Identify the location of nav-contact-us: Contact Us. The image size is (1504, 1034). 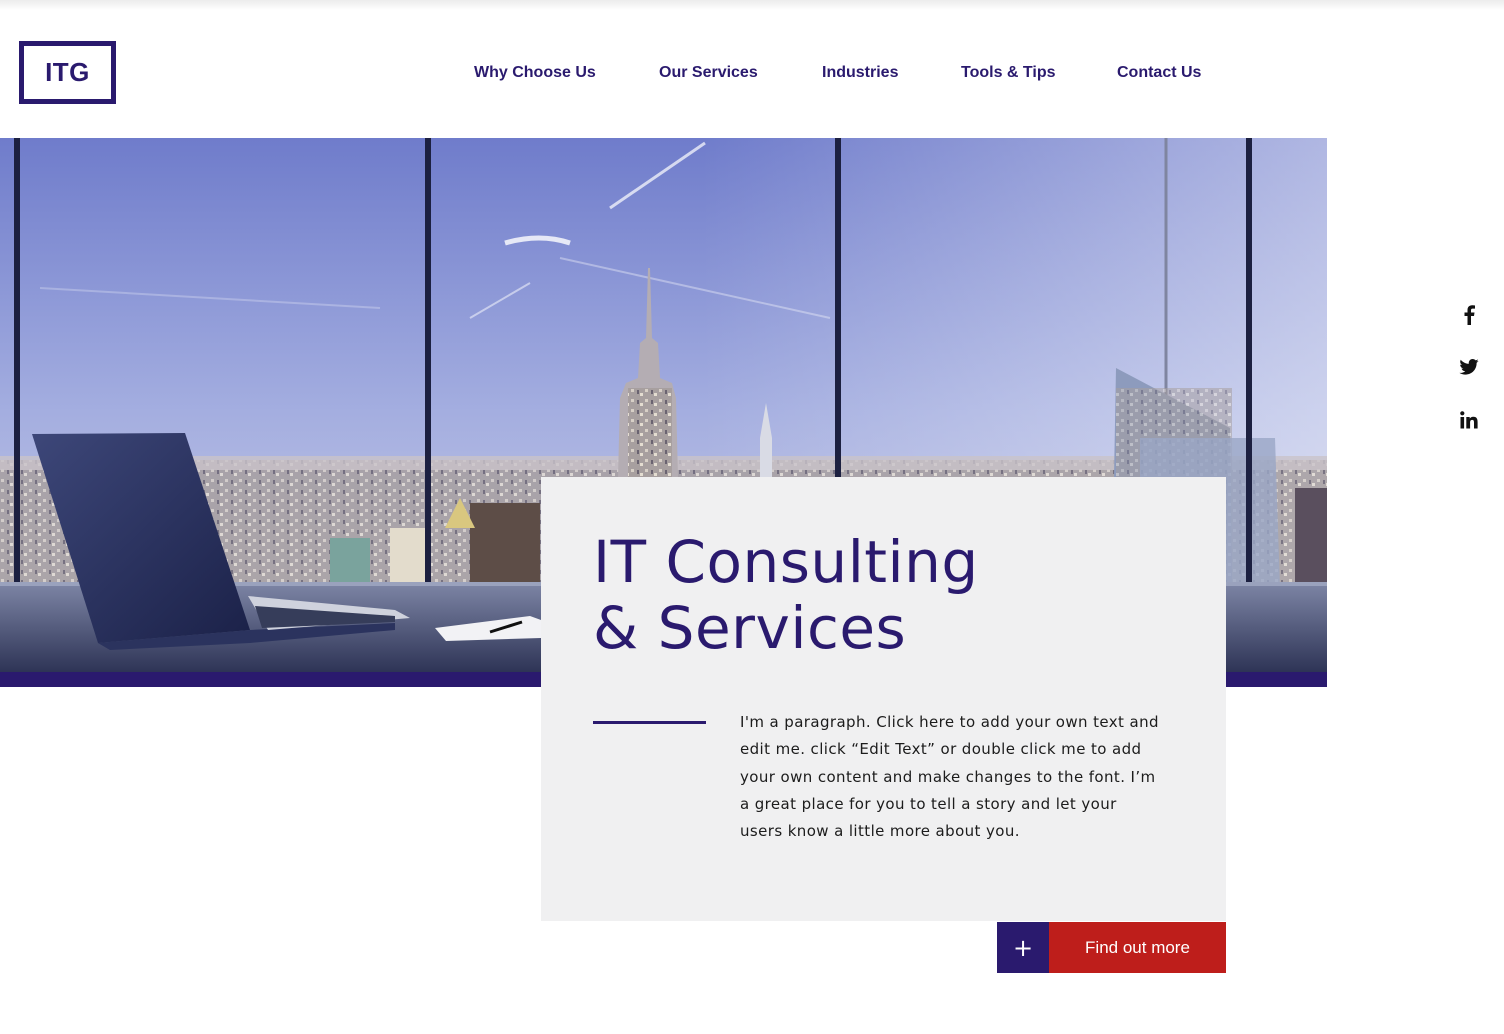
(1159, 73).